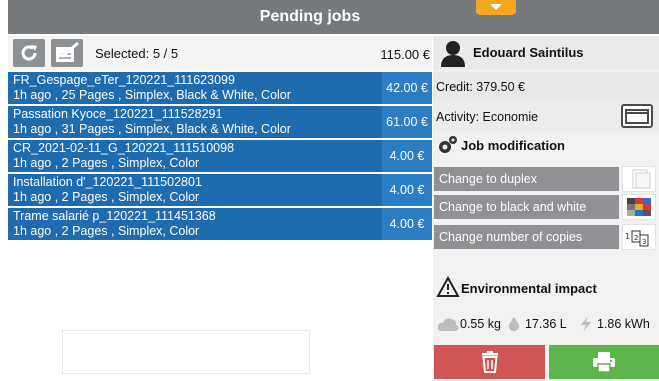 Image resolution: width=659 pixels, height=381 pixels. What do you see at coordinates (448, 286) in the screenshot?
I see `warning-icon` at bounding box center [448, 286].